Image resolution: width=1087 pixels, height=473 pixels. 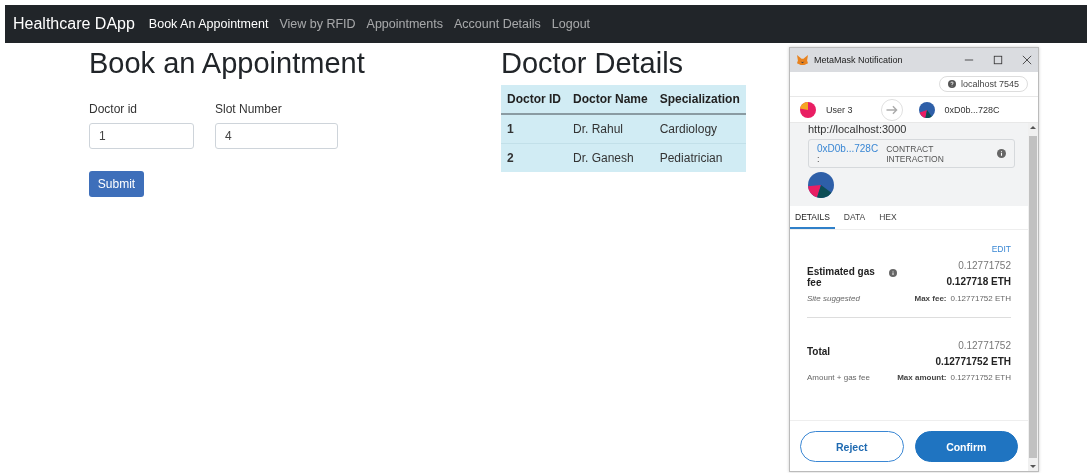 What do you see at coordinates (699, 129) in the screenshot?
I see `table-cell: Cardiology` at bounding box center [699, 129].